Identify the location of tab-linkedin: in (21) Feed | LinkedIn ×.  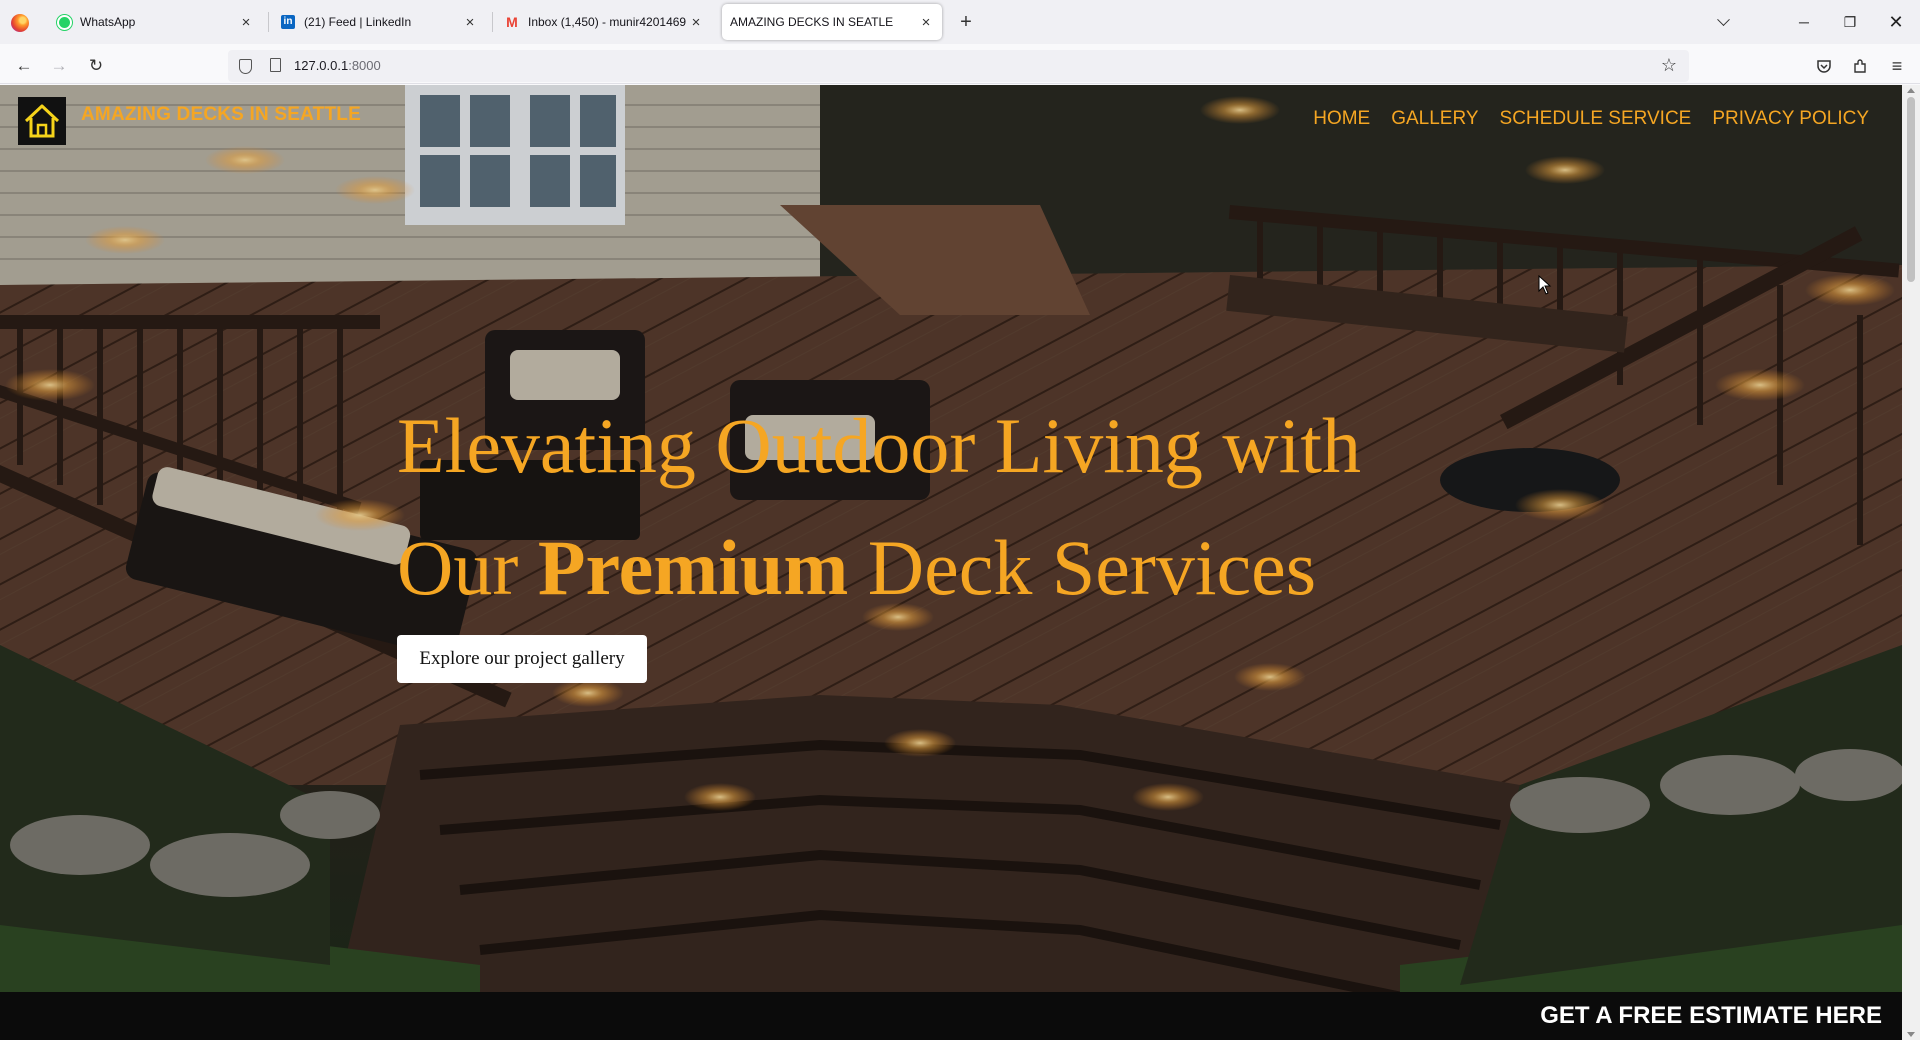
(379, 22).